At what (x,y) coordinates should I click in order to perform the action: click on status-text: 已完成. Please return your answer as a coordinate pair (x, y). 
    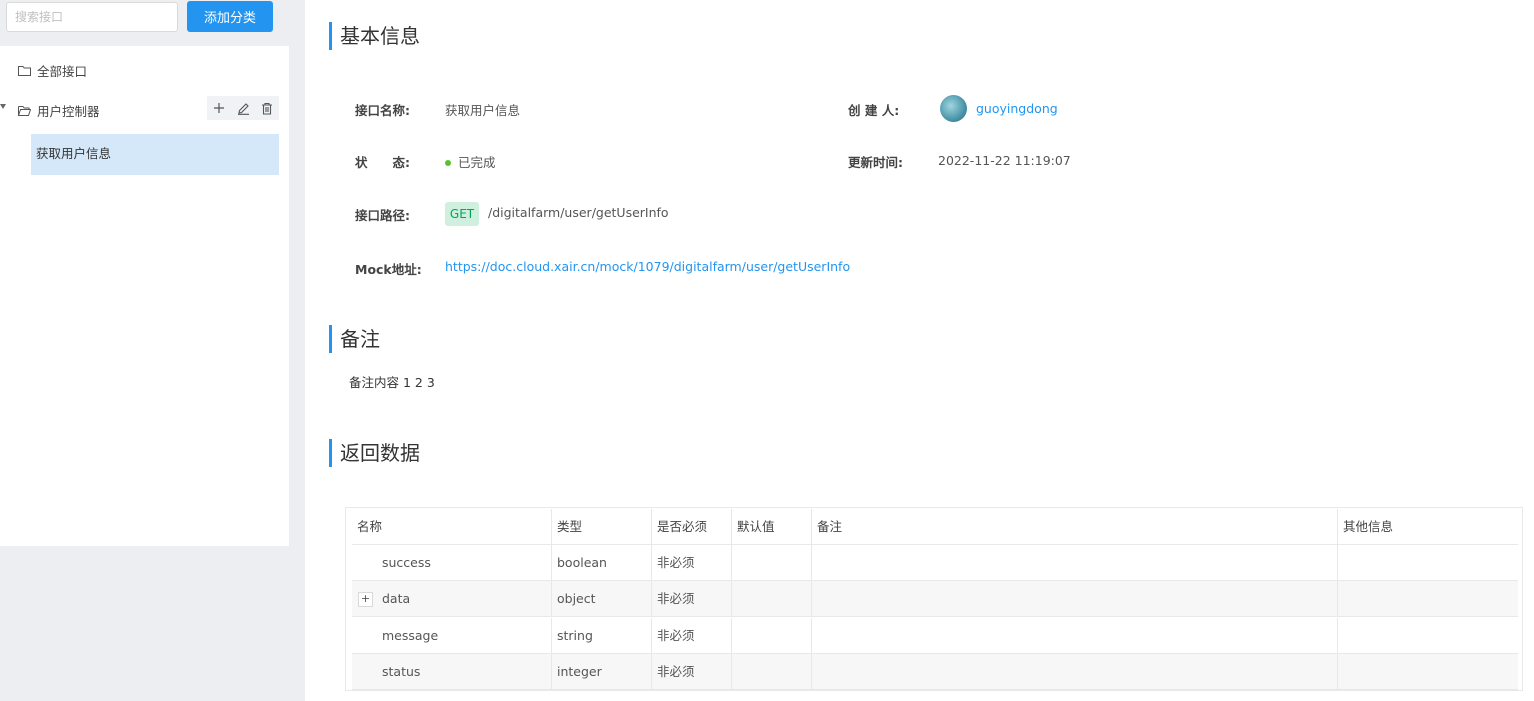
    Looking at the image, I should click on (477, 162).